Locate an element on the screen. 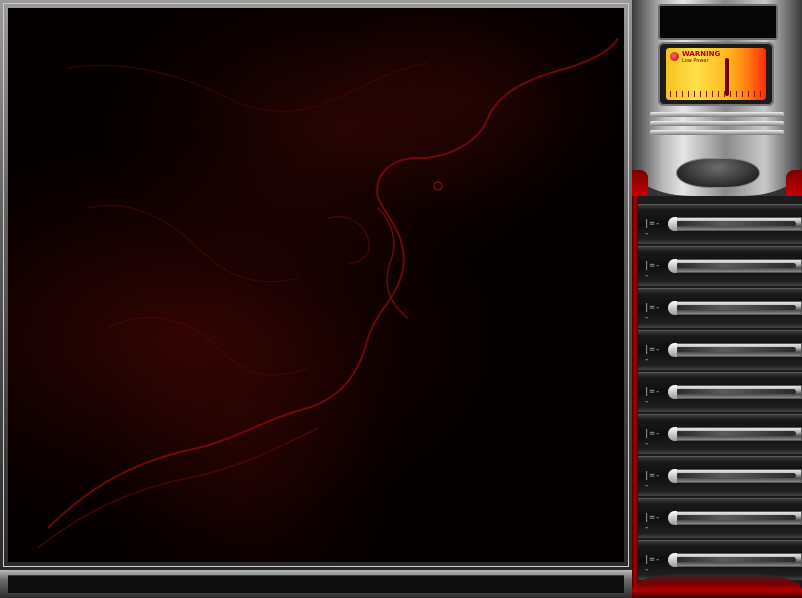  status-bar is located at coordinates (316, 584).